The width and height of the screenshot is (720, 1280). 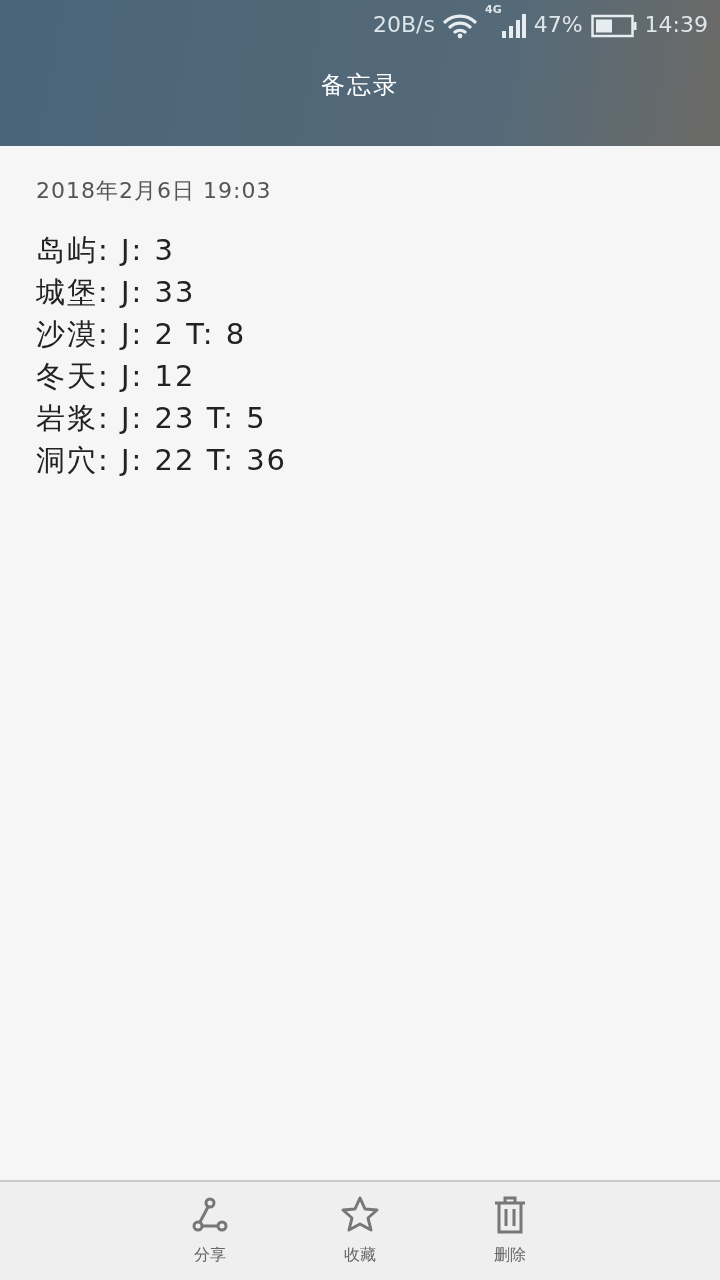 I want to click on screen-title: 备忘录, so click(x=360, y=85).